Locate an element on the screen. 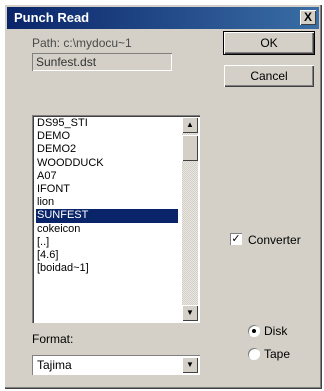 This screenshot has height=391, width=324. tape-radio is located at coordinates (254, 354).